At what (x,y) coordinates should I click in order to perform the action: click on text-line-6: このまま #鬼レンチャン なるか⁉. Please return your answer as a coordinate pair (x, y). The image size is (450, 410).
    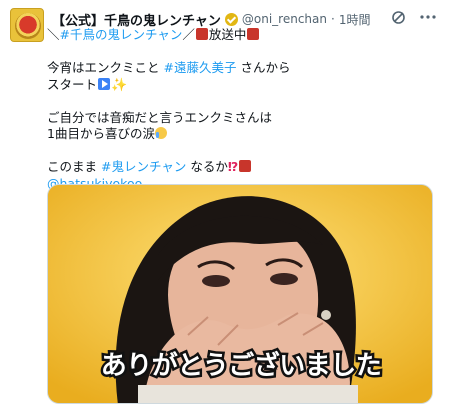
    Looking at the image, I should click on (242, 167).